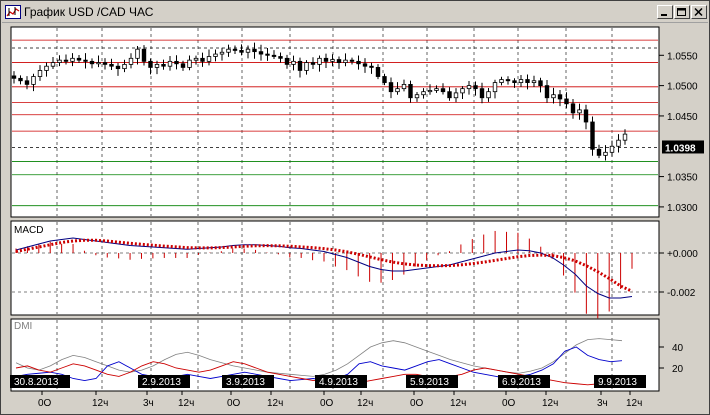  I want to click on price-tick-label: 1.0350, so click(682, 178).